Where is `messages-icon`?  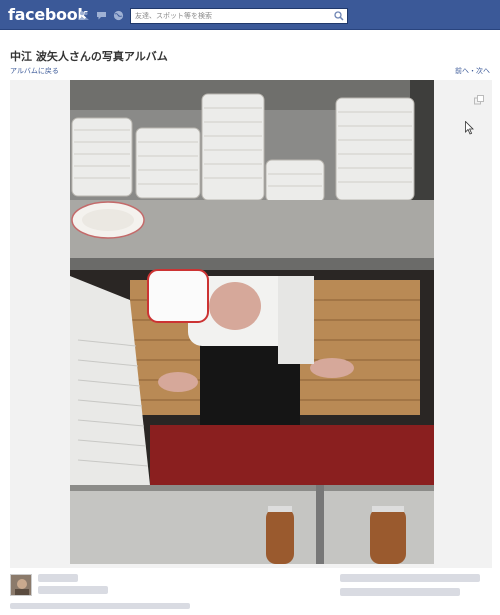 messages-icon is located at coordinates (101, 15).